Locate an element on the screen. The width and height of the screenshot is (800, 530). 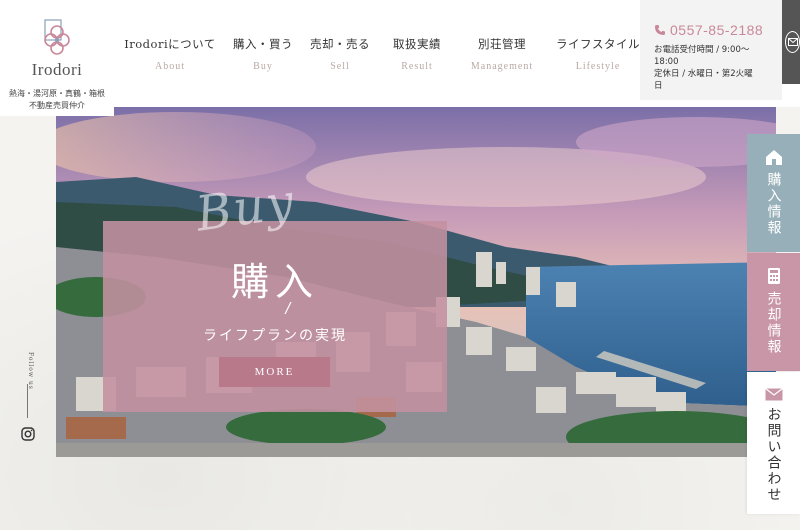
hours-line: 日 is located at coordinates (658, 86).